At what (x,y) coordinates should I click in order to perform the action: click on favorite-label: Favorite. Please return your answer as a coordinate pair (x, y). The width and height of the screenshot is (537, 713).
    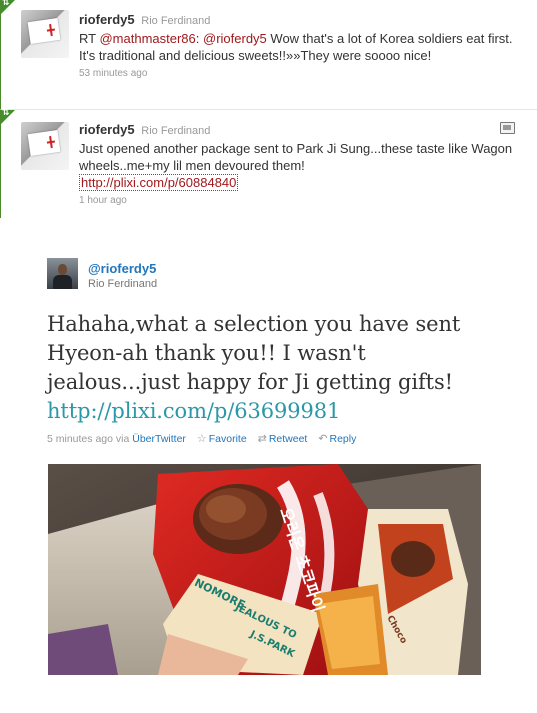
    Looking at the image, I should click on (227, 439).